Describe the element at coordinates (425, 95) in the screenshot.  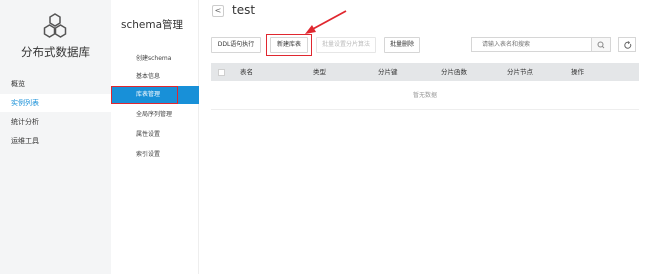
I see `empty-state: 暂无数据` at that location.